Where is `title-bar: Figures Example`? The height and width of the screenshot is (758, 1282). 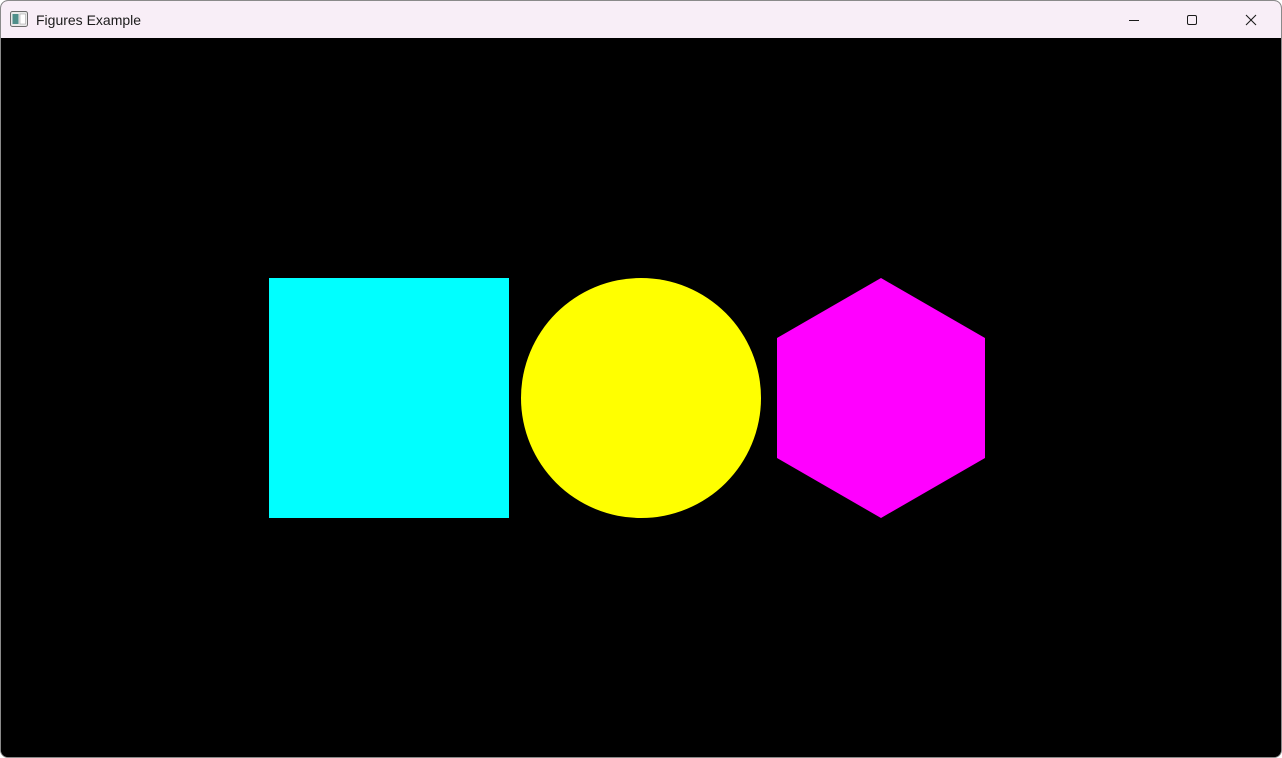
title-bar: Figures Example is located at coordinates (641, 19).